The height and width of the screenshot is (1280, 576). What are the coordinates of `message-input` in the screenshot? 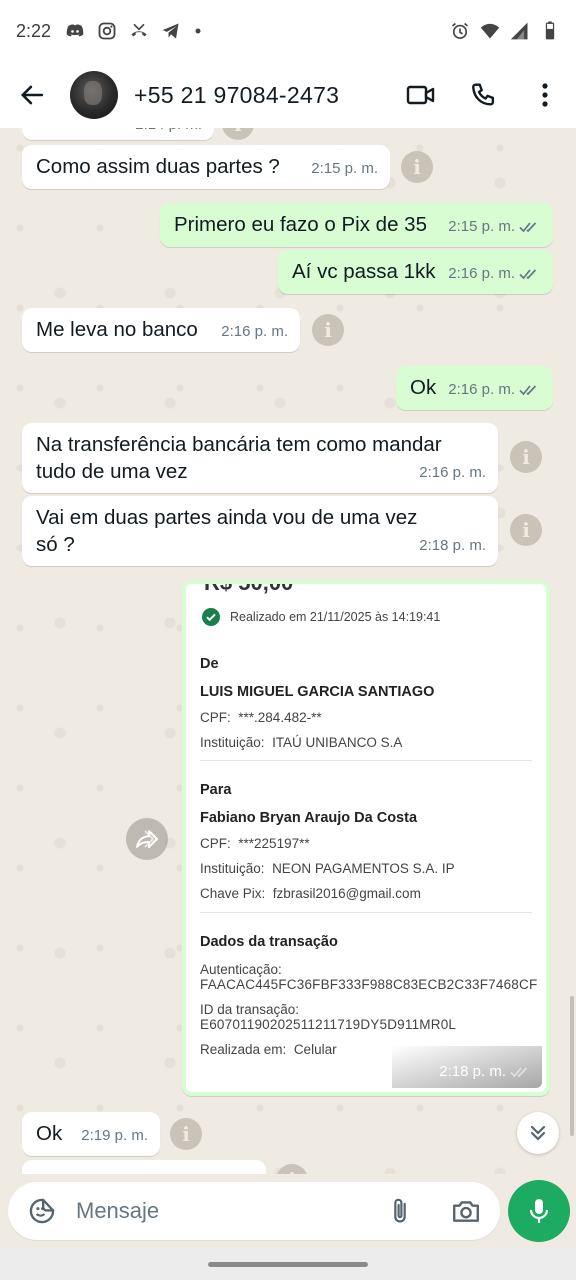 It's located at (228, 1211).